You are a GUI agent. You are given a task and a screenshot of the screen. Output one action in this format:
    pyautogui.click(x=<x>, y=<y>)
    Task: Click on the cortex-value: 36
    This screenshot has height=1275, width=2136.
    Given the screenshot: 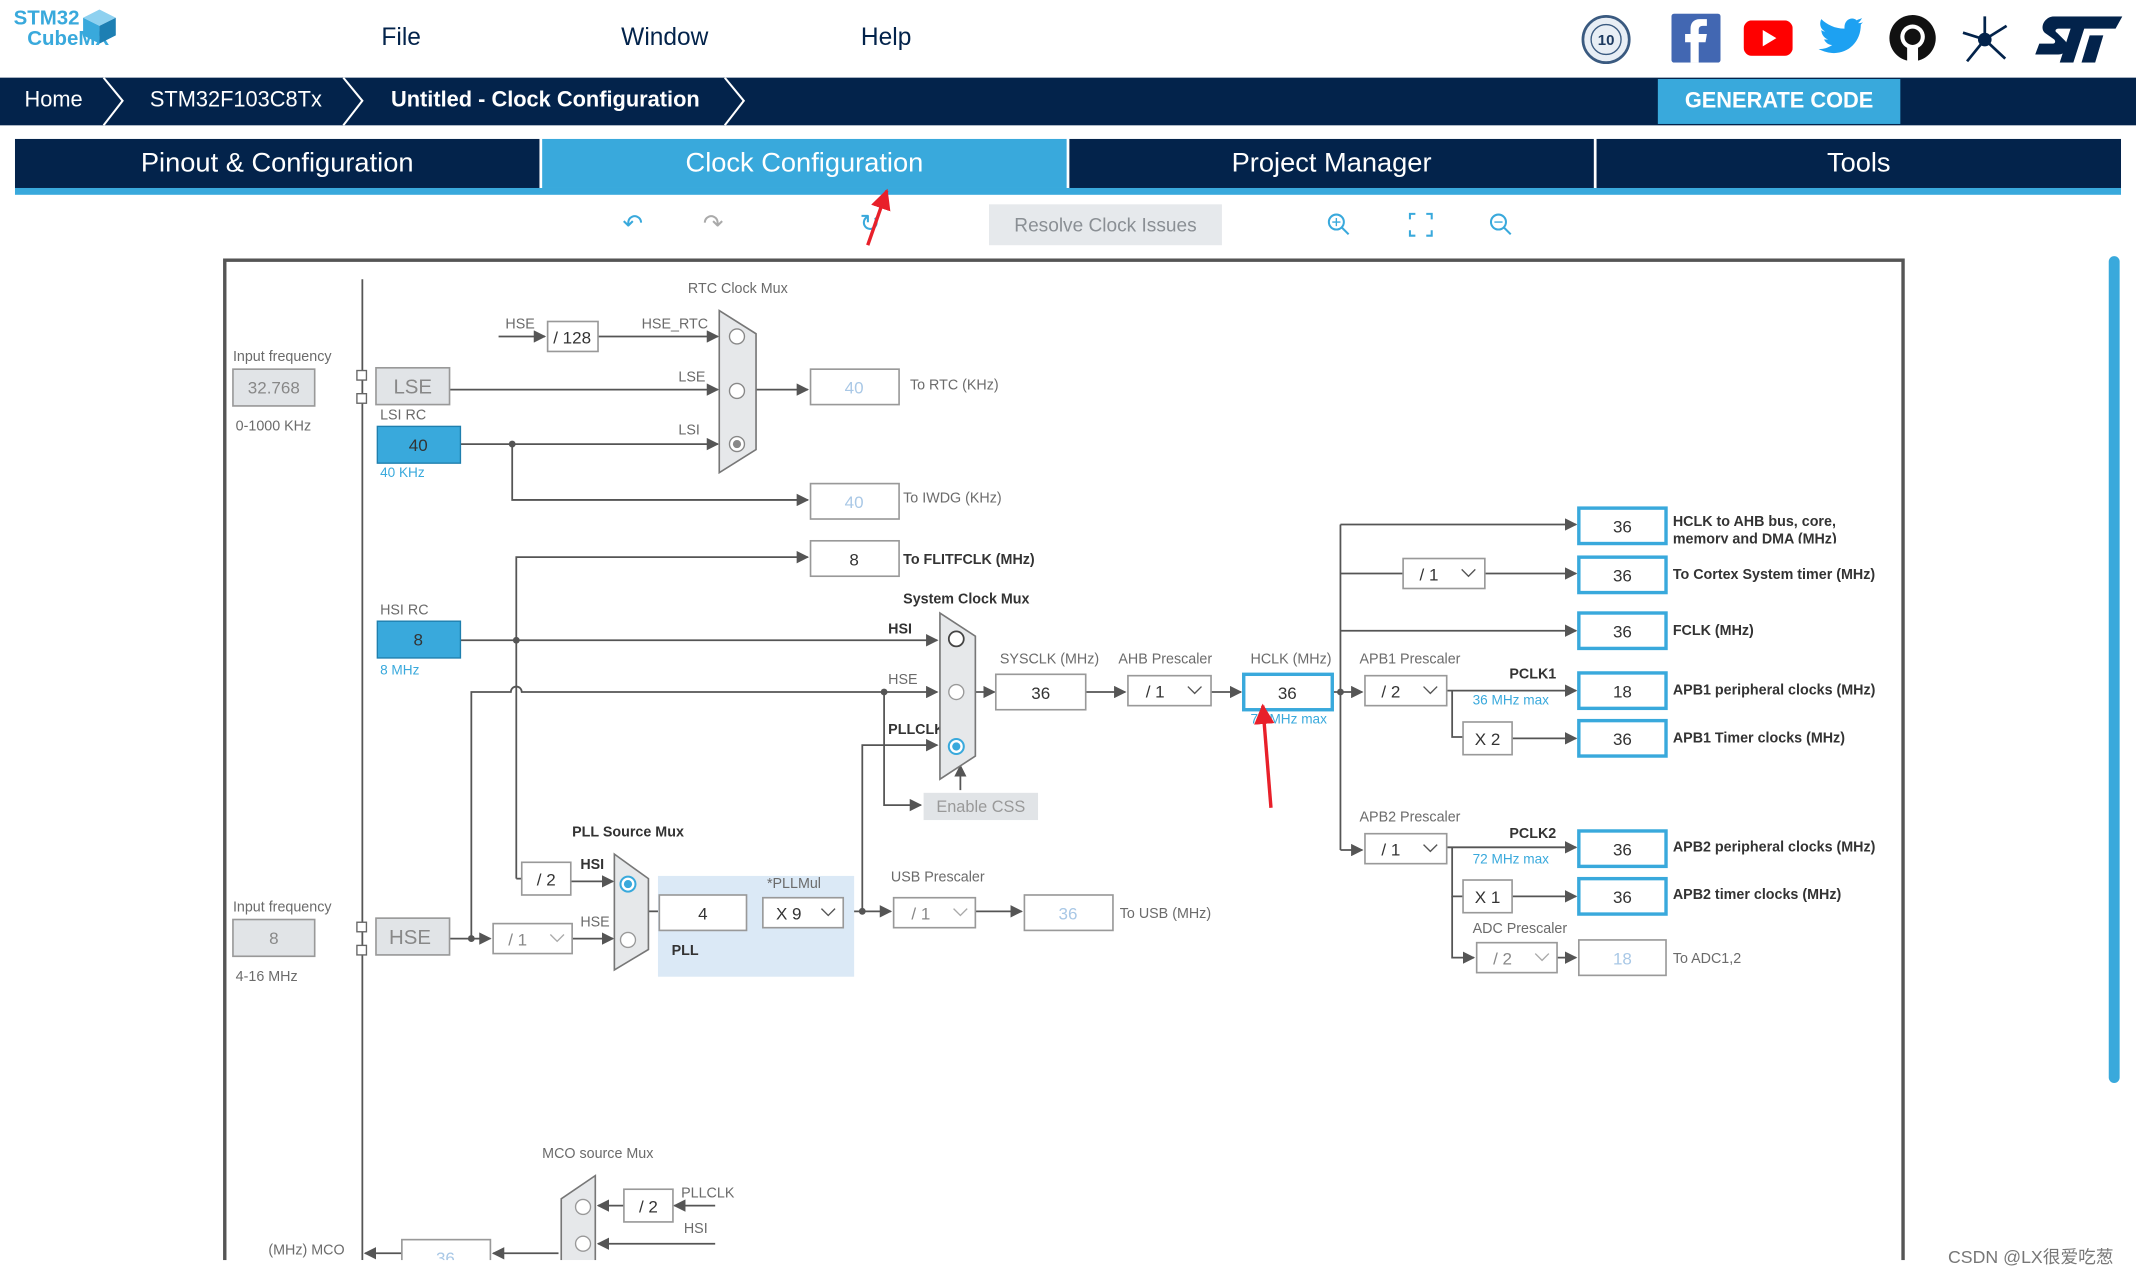 What is the action you would take?
    pyautogui.click(x=1622, y=576)
    